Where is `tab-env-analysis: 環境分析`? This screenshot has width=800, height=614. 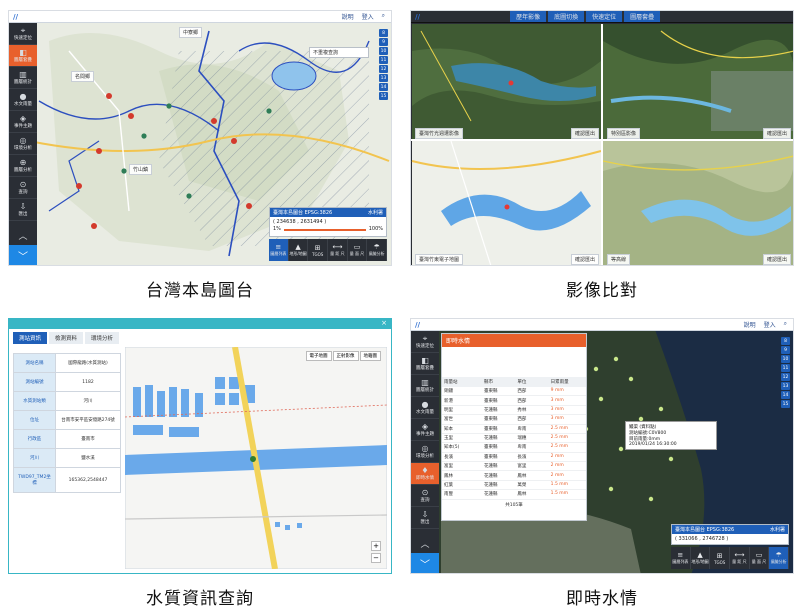
tab-env-analysis: 環境分析 is located at coordinates (102, 338).